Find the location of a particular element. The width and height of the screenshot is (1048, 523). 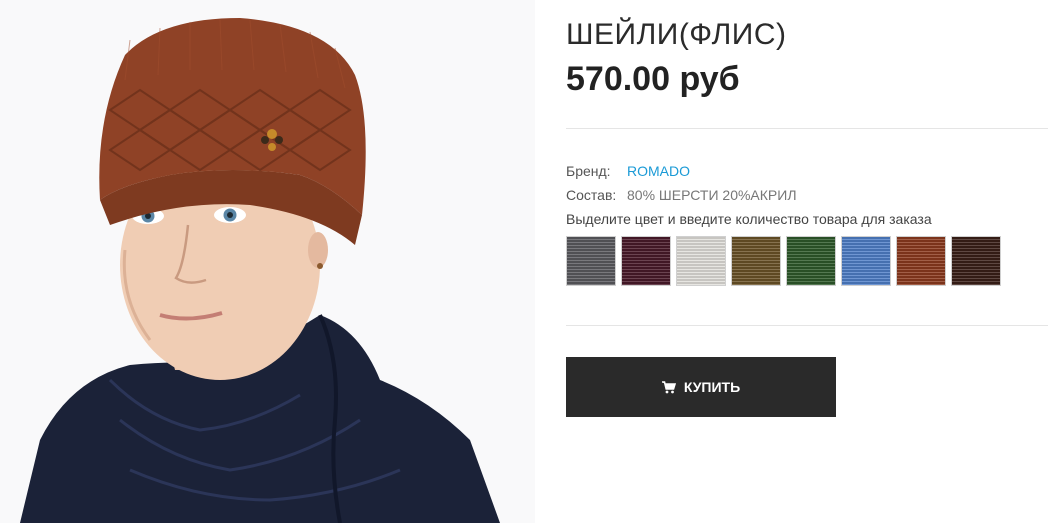

product-title: ШЕЙЛИ(ФЛИС) is located at coordinates (676, 34).